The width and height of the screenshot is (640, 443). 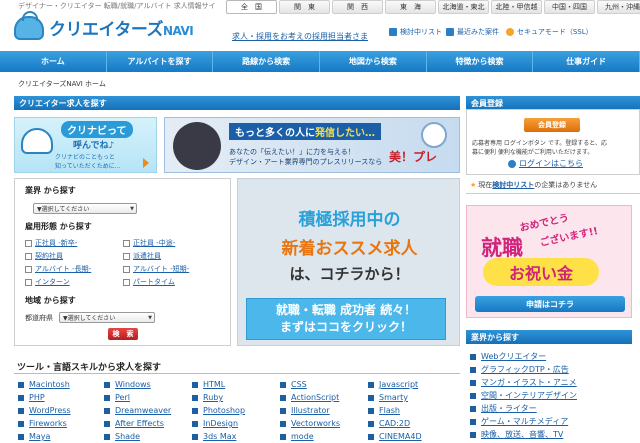 I want to click on tool-link: Ruby, so click(x=207, y=397).